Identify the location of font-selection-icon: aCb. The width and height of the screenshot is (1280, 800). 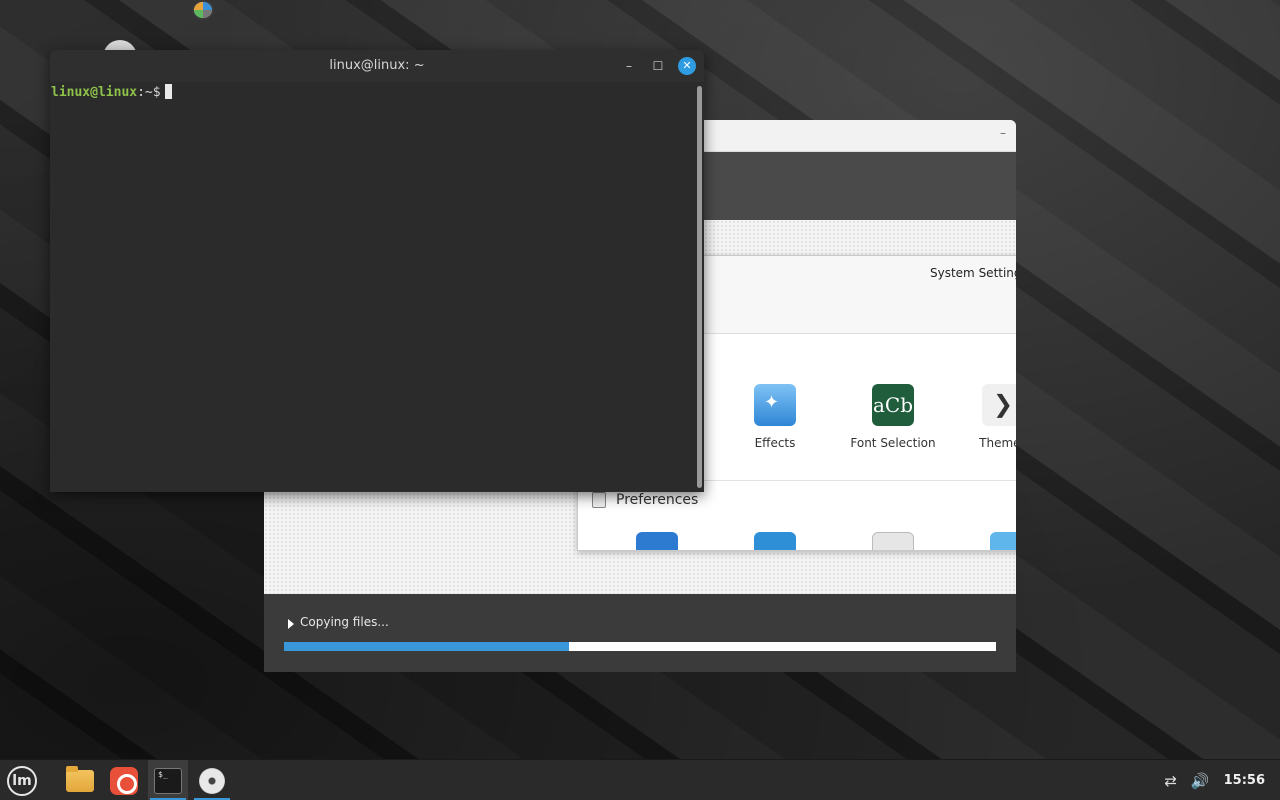
(893, 405).